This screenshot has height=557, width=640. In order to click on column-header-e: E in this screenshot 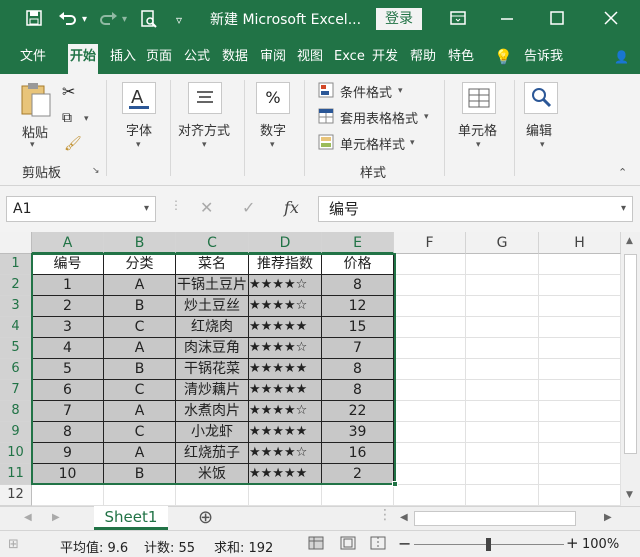, I will do `click(358, 243)`.